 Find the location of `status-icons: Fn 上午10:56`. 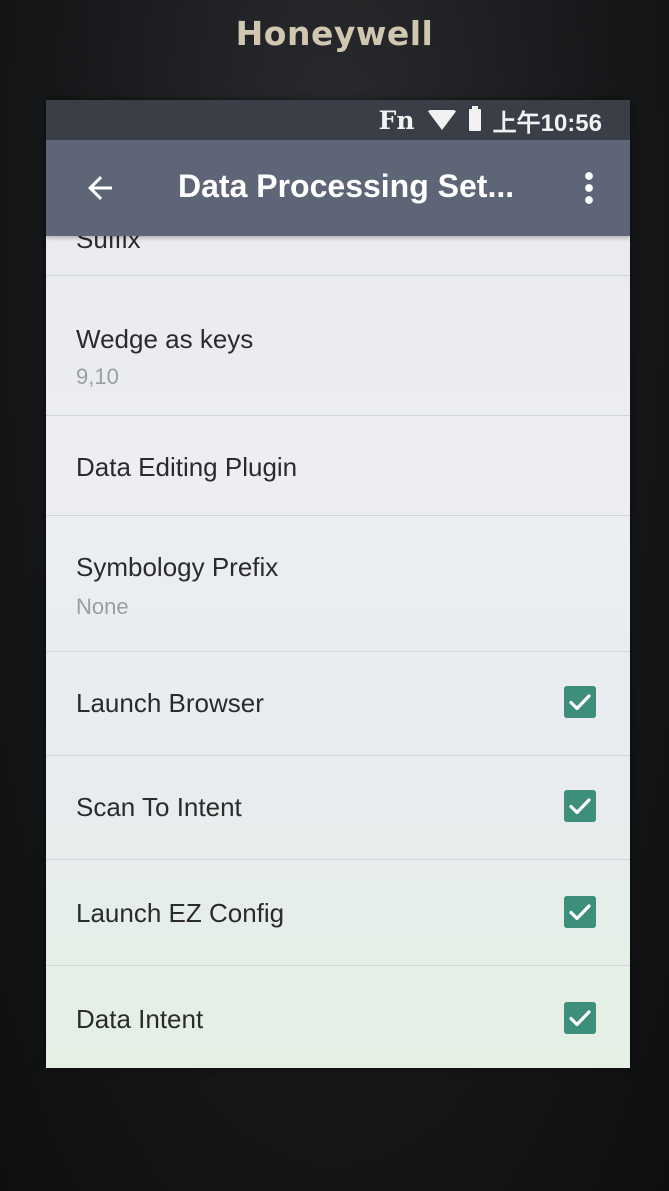

status-icons: Fn 上午10:56 is located at coordinates (490, 120).